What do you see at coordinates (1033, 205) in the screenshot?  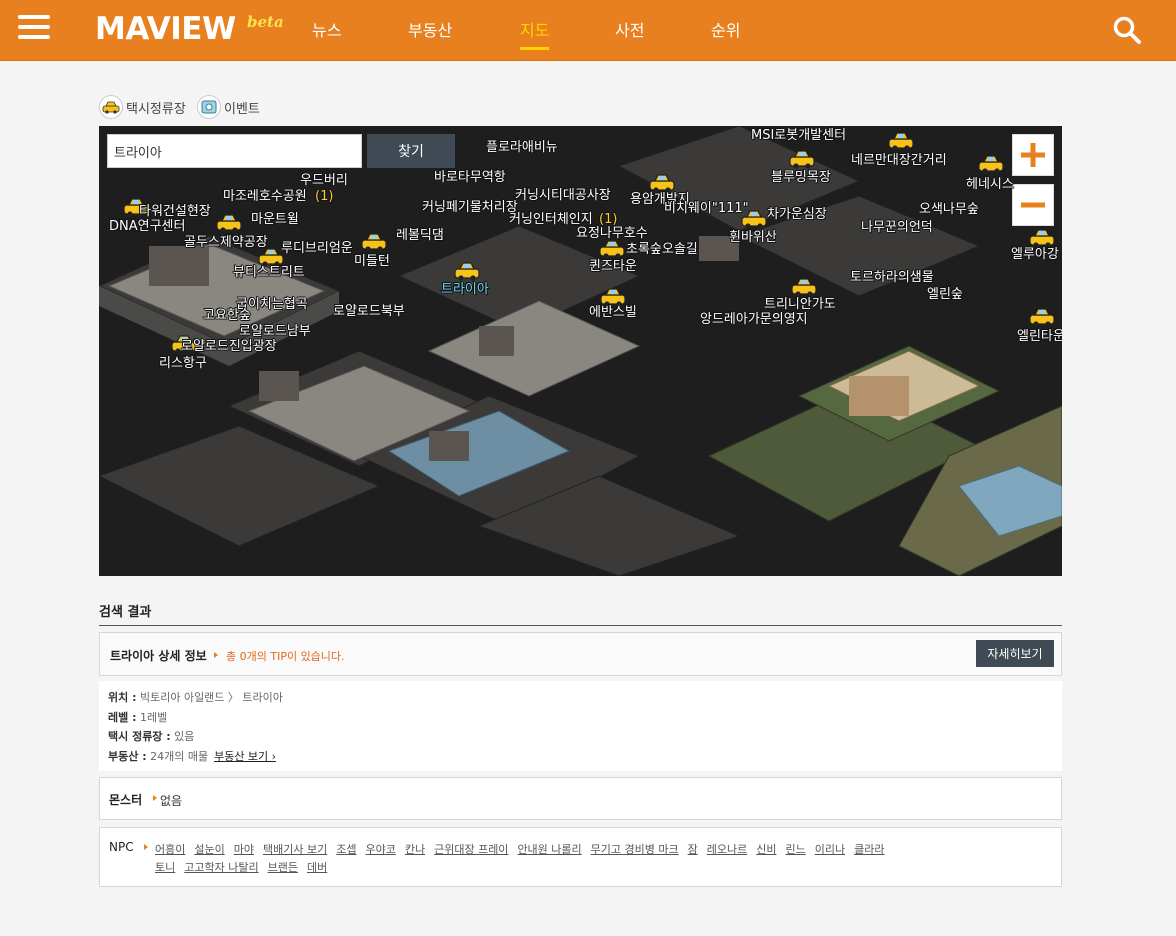 I see `zoom-out-button` at bounding box center [1033, 205].